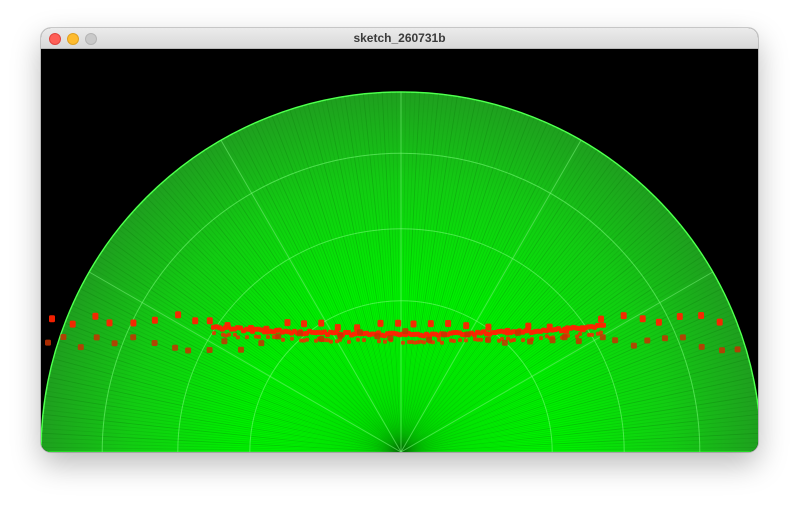 The width and height of the screenshot is (800, 507). I want to click on window-titlebar: sketch_260731b, so click(399, 38).